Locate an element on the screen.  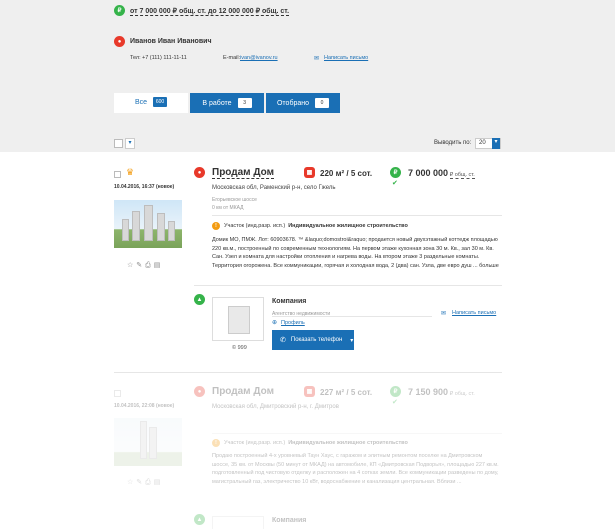
tab-in-work-label: В работе is located at coordinates (217, 103).